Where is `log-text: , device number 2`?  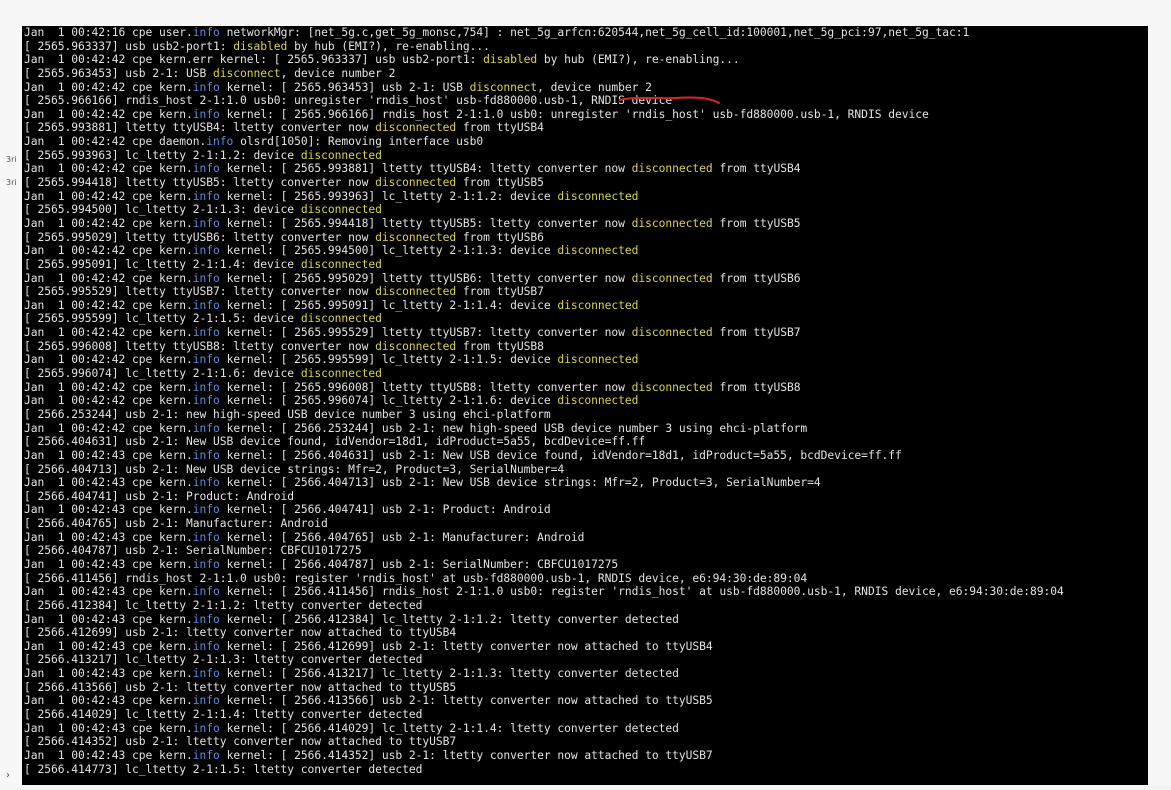
log-text: , device number 2 is located at coordinates (594, 87).